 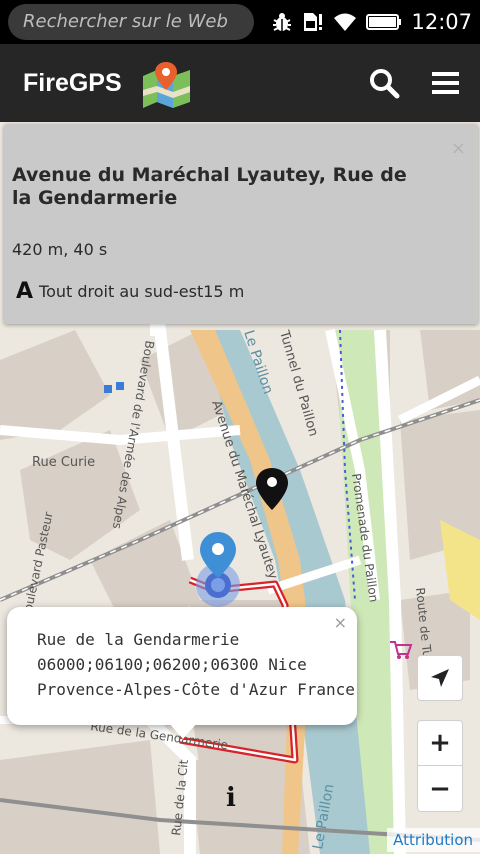 I want to click on popup-postal-city: 06000;06100;06200;06300 Nice, so click(x=172, y=664).